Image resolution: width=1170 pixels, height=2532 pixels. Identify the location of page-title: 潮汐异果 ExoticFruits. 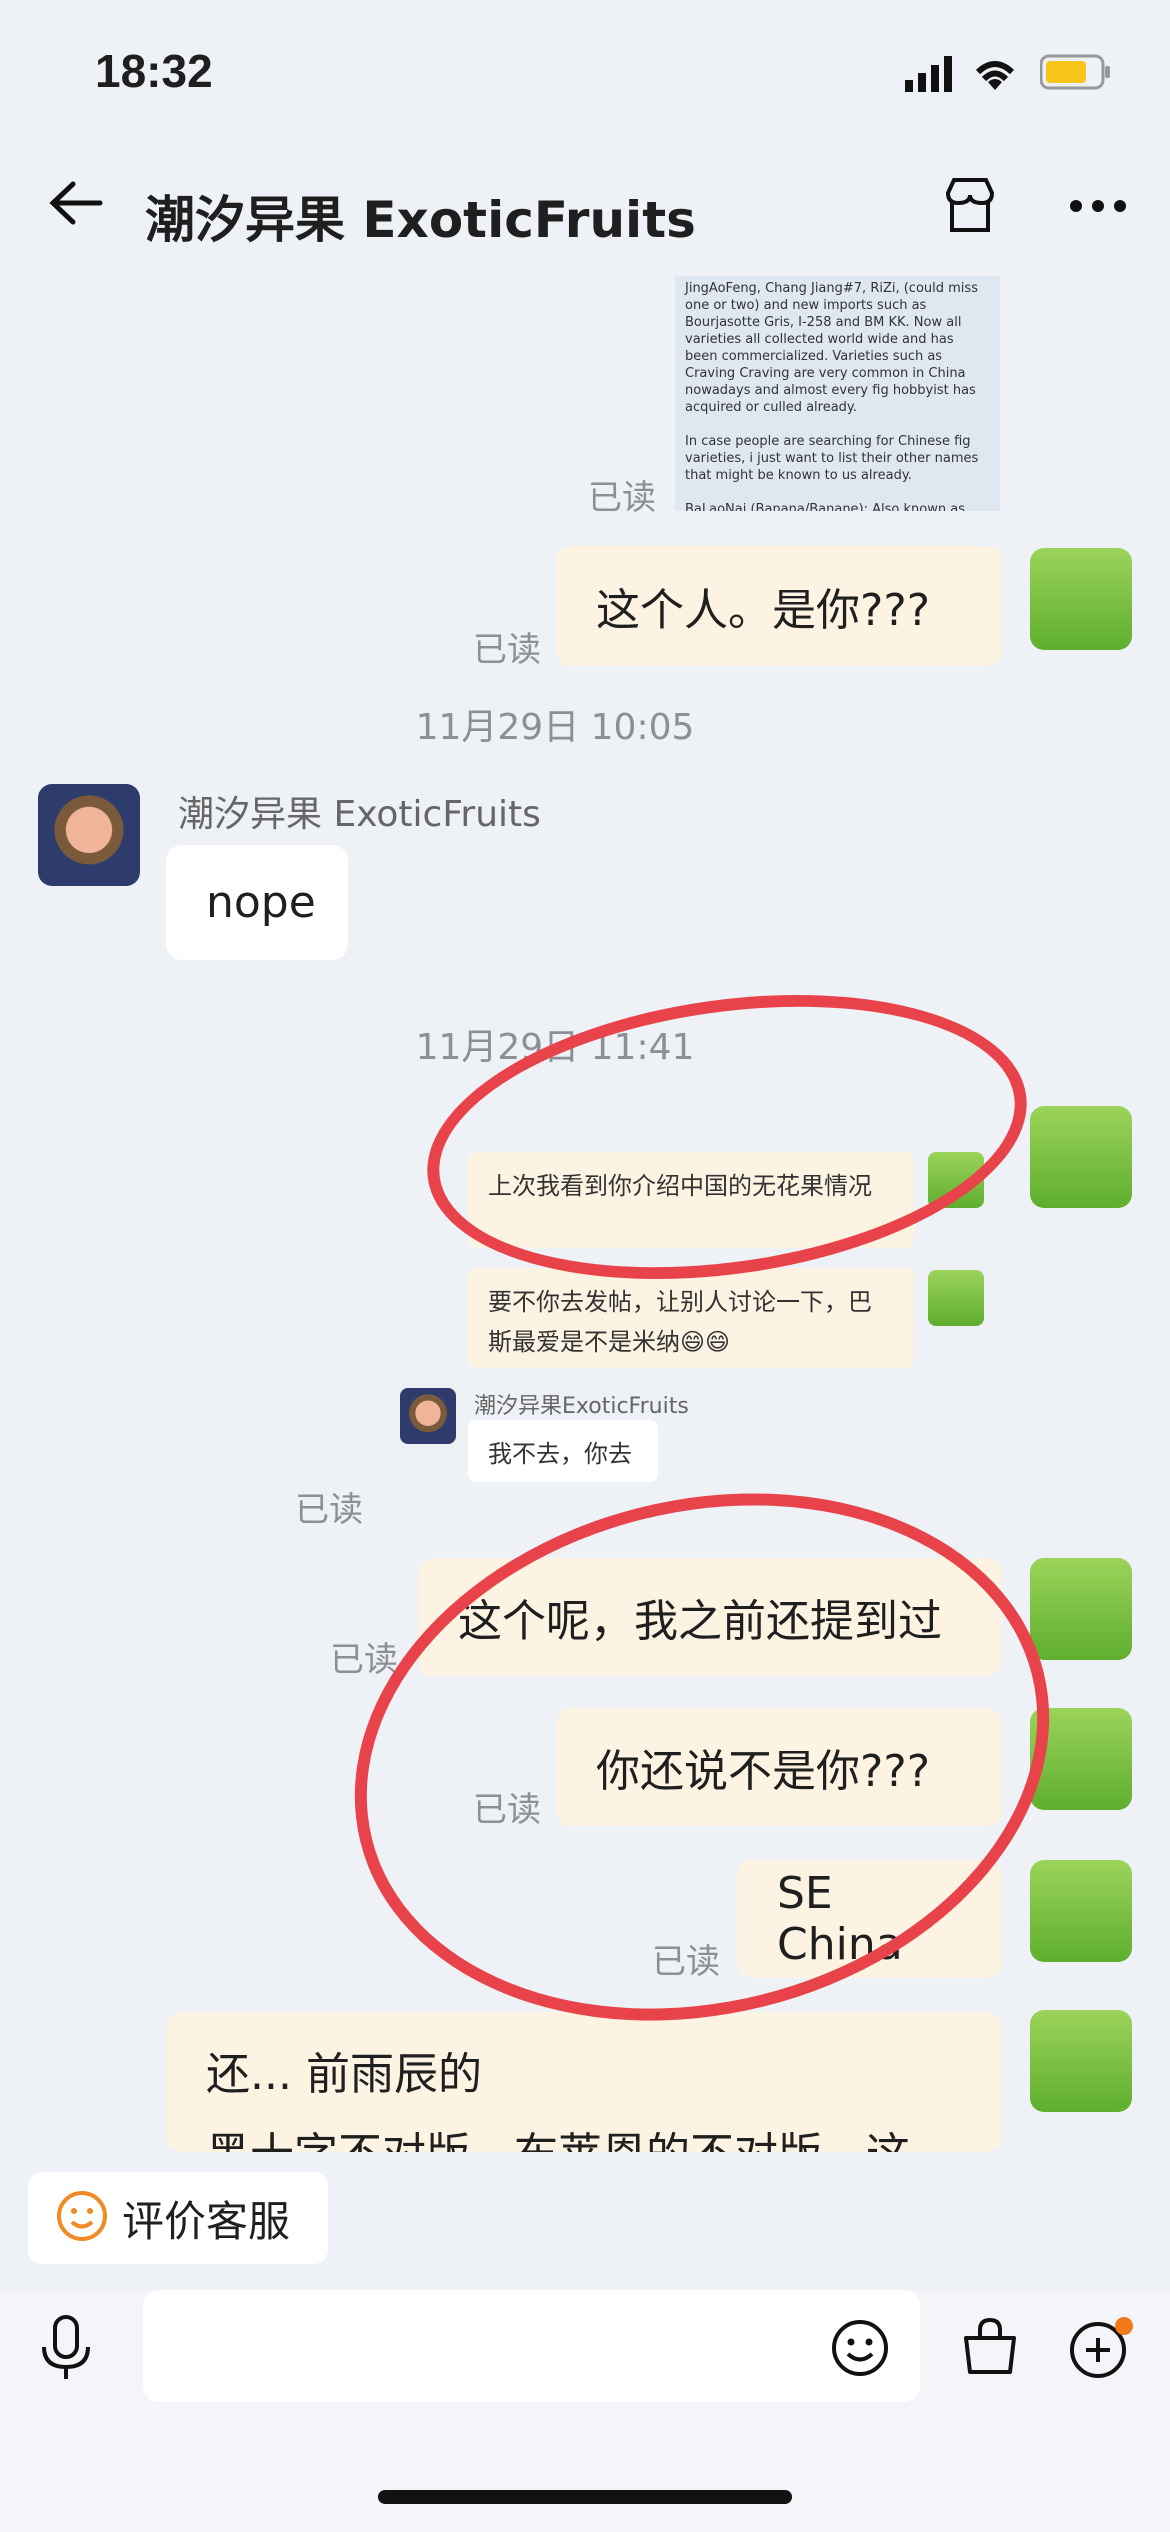
(420, 220).